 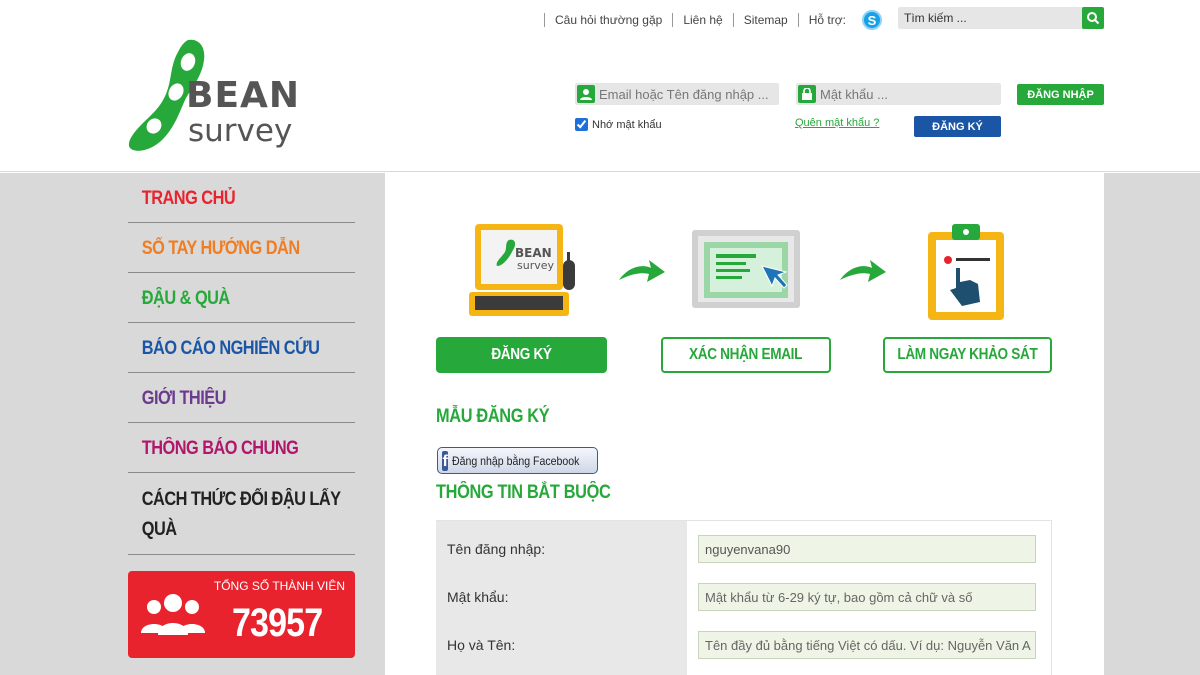 What do you see at coordinates (523, 492) in the screenshot?
I see `required-info-title: THÔNG TIN BẮT BUỘC` at bounding box center [523, 492].